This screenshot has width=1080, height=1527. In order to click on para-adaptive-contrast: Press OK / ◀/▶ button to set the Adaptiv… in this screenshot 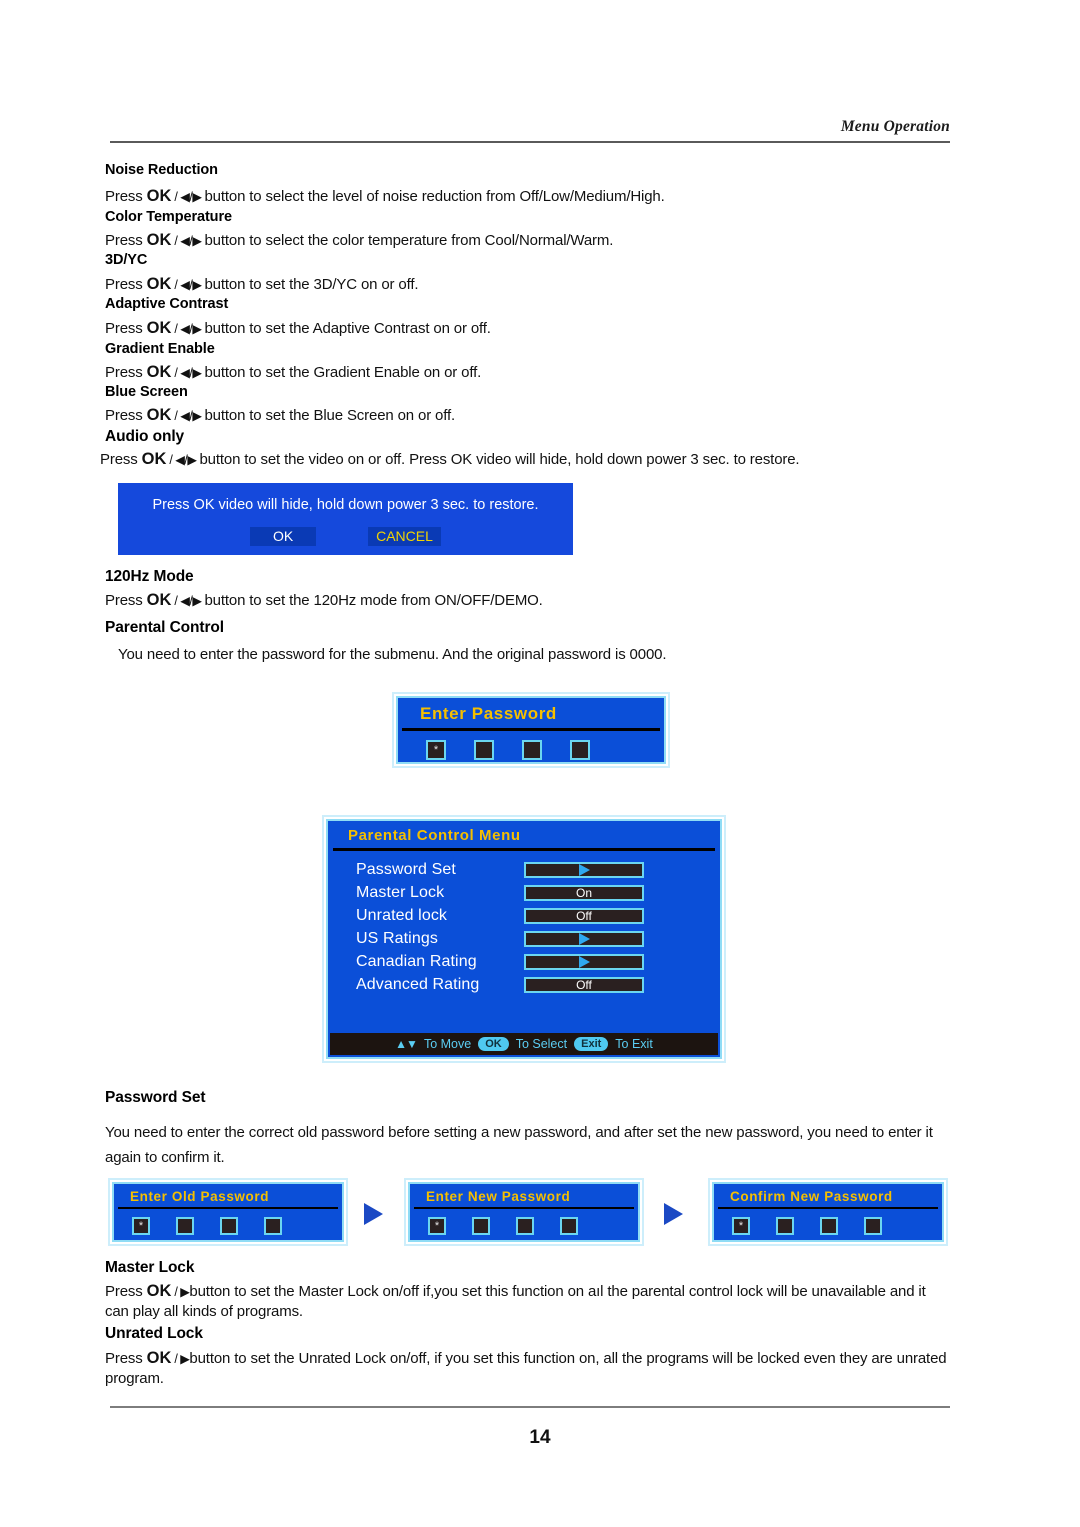, I will do `click(530, 329)`.